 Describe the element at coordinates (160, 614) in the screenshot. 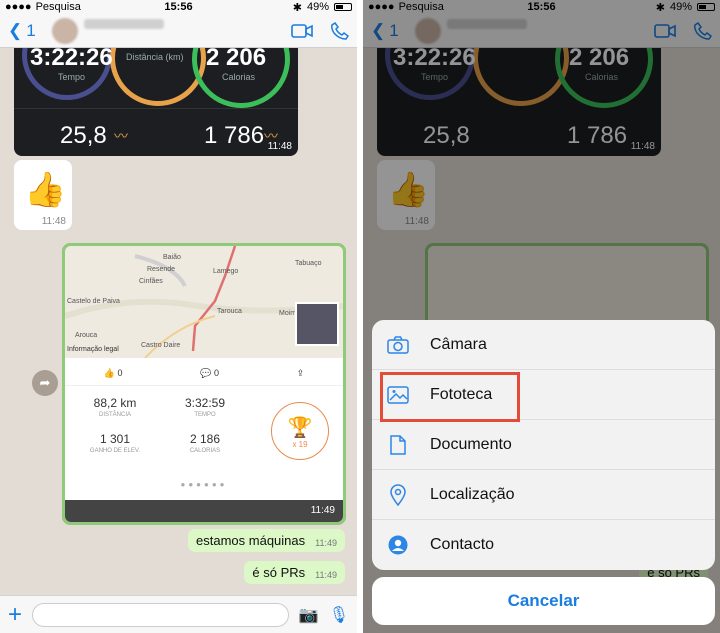

I see `message-input` at that location.